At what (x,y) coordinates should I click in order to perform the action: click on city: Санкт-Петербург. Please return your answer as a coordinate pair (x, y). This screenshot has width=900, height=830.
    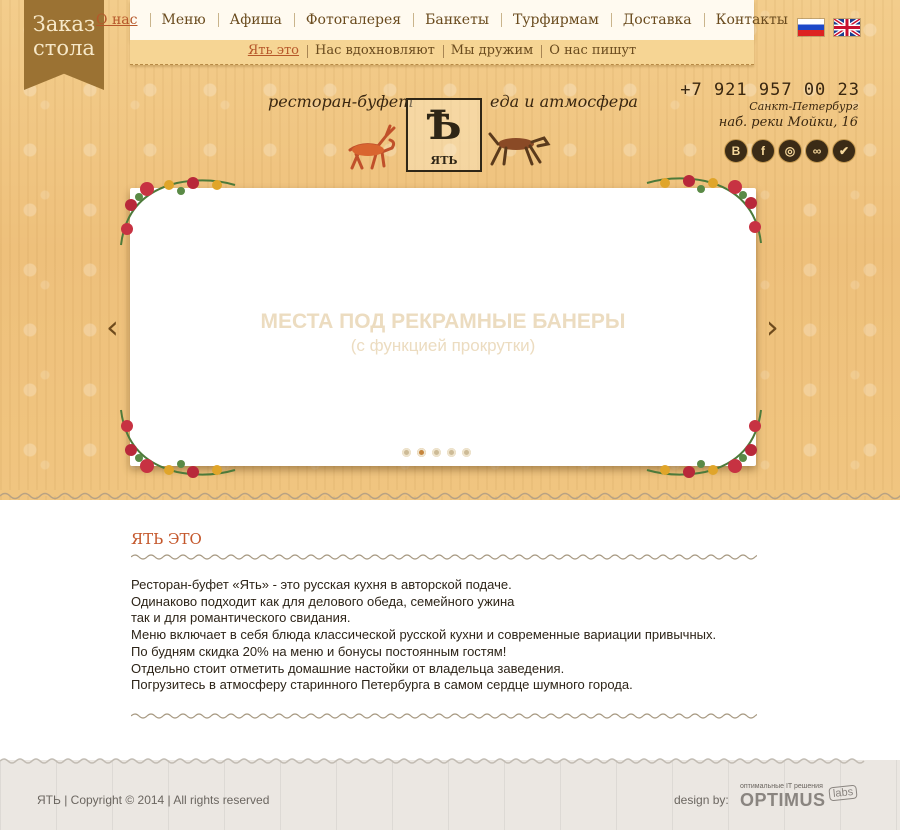
    Looking at the image, I should click on (803, 106).